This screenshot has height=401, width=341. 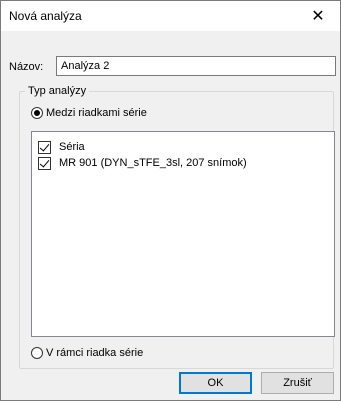 I want to click on list-item: Séria, so click(x=61, y=147).